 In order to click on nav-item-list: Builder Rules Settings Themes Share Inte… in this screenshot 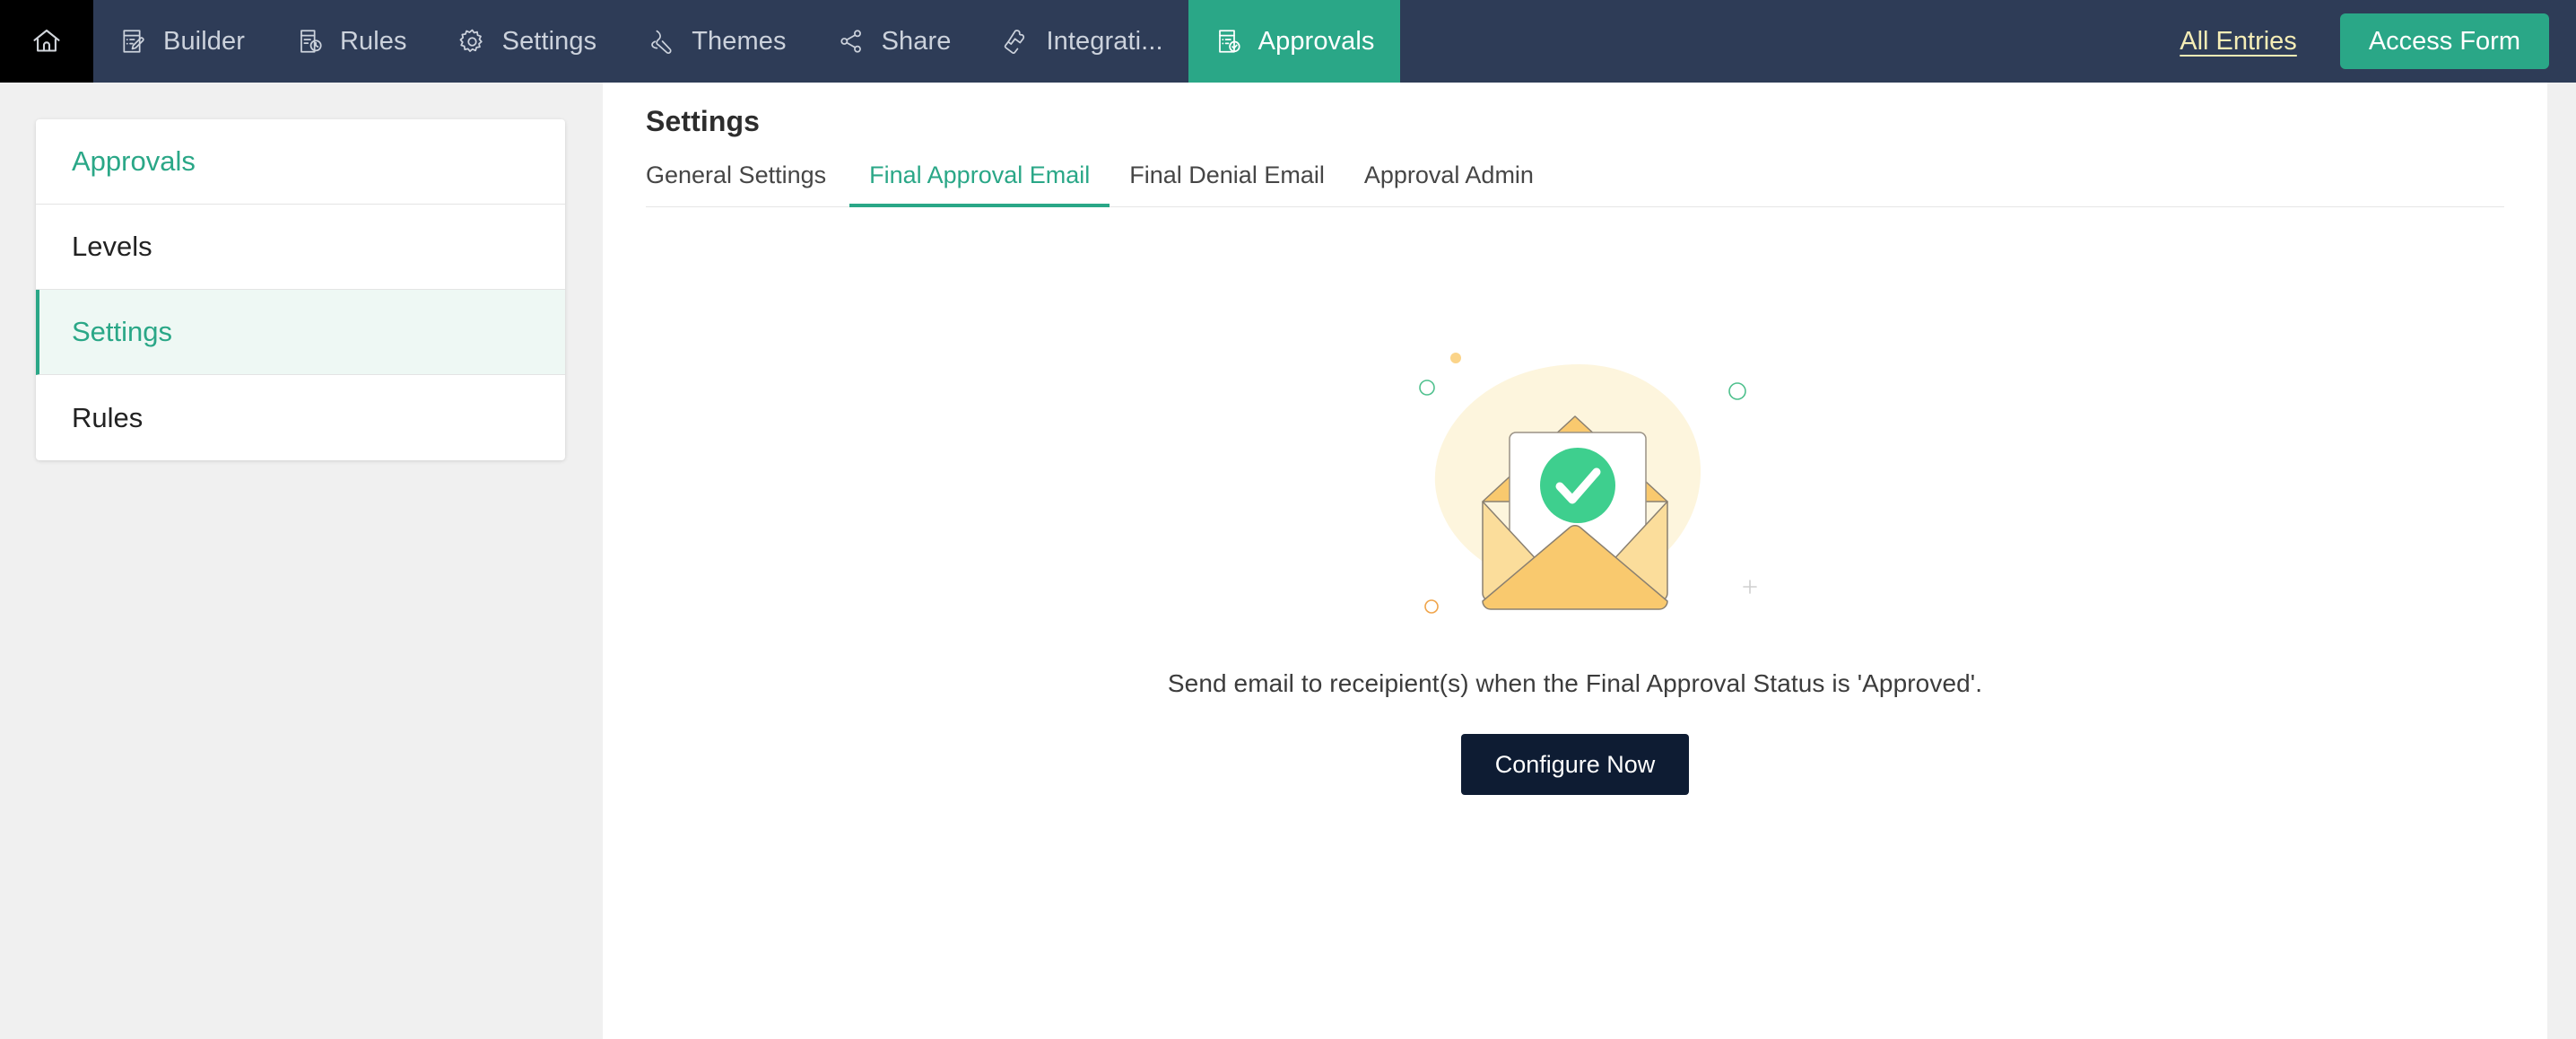, I will do `click(746, 41)`.